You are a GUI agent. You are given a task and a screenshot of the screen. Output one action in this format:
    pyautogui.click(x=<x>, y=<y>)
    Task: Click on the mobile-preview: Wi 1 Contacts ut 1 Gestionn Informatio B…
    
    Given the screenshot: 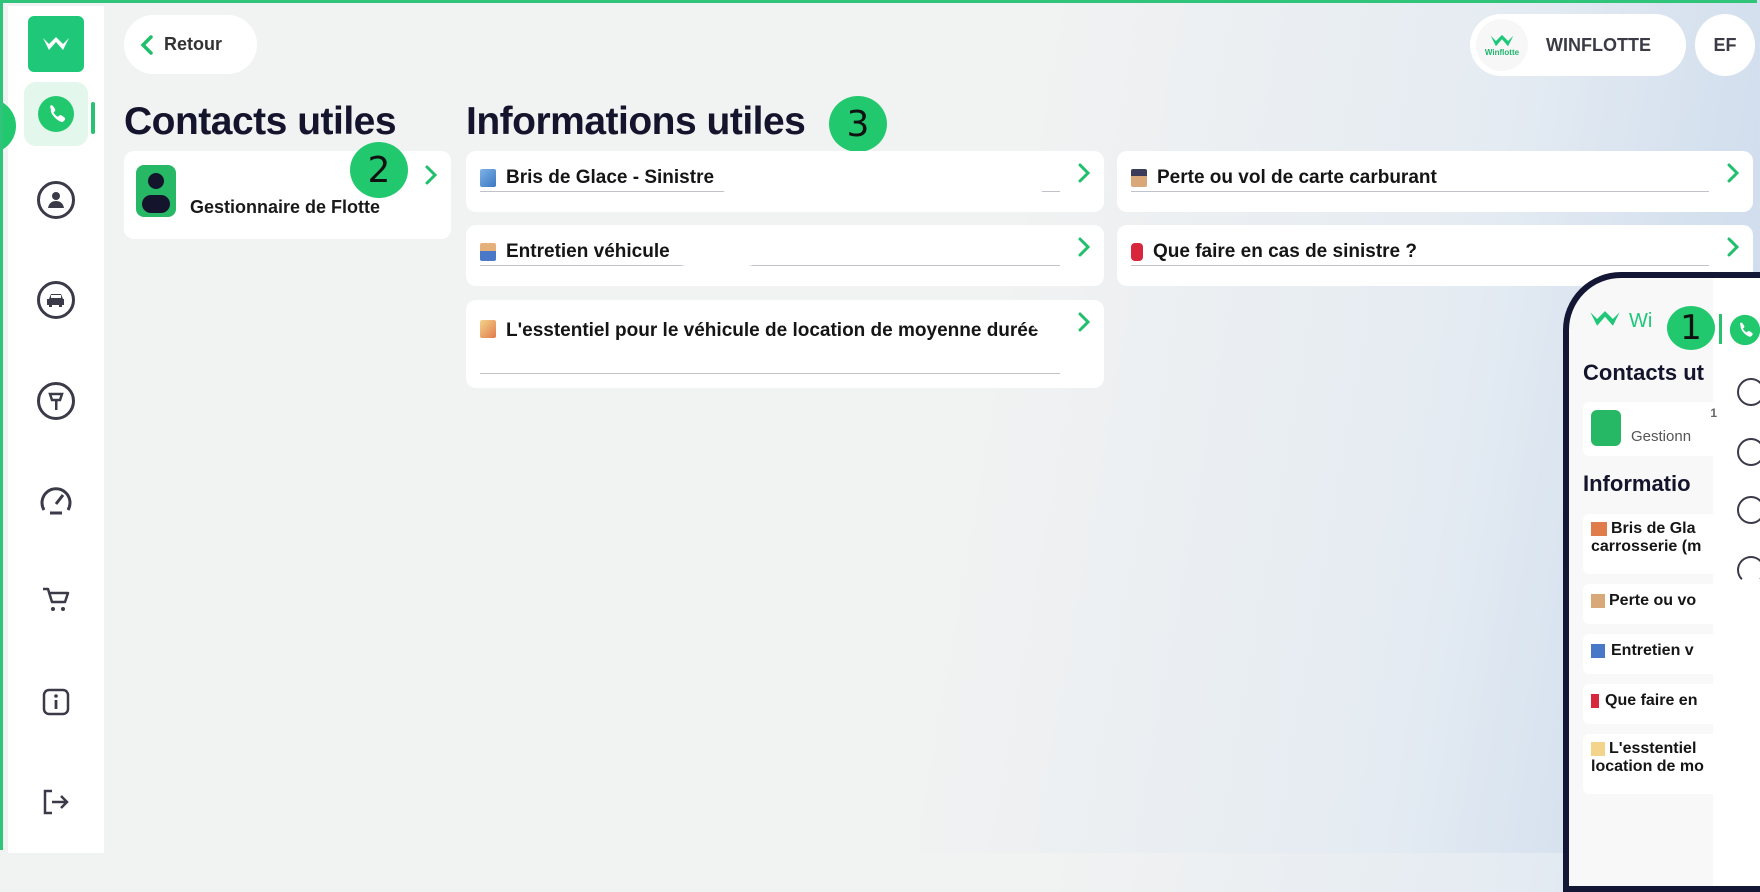 What is the action you would take?
    pyautogui.click(x=1661, y=582)
    